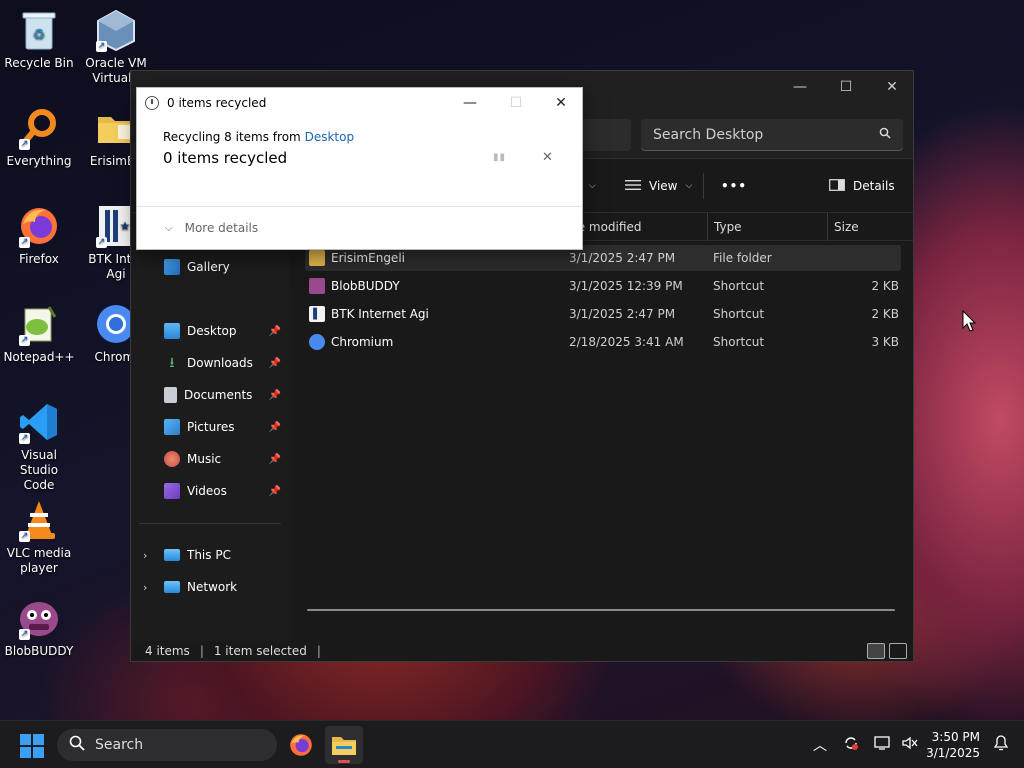  I want to click on desktop-icon-vscode: ↗ Visual Studio Code, so click(39, 446).